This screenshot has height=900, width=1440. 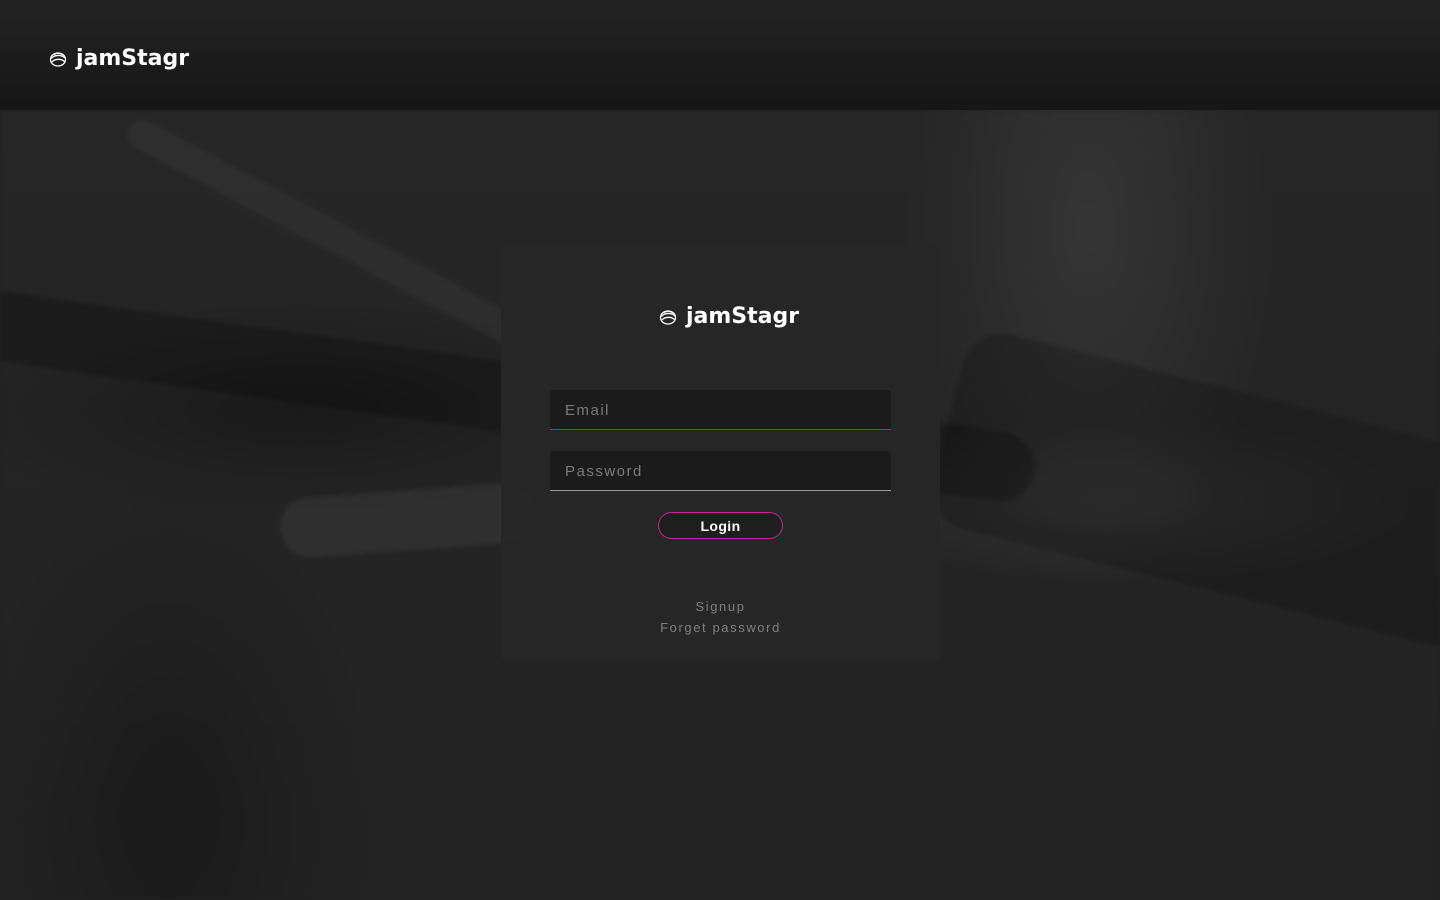 I want to click on header-logo: jamStagr, so click(x=118, y=58).